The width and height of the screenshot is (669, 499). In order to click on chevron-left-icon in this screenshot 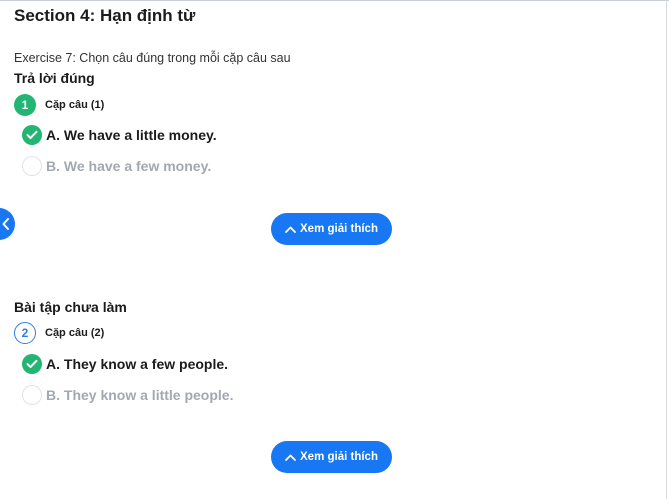, I will do `click(5, 224)`.